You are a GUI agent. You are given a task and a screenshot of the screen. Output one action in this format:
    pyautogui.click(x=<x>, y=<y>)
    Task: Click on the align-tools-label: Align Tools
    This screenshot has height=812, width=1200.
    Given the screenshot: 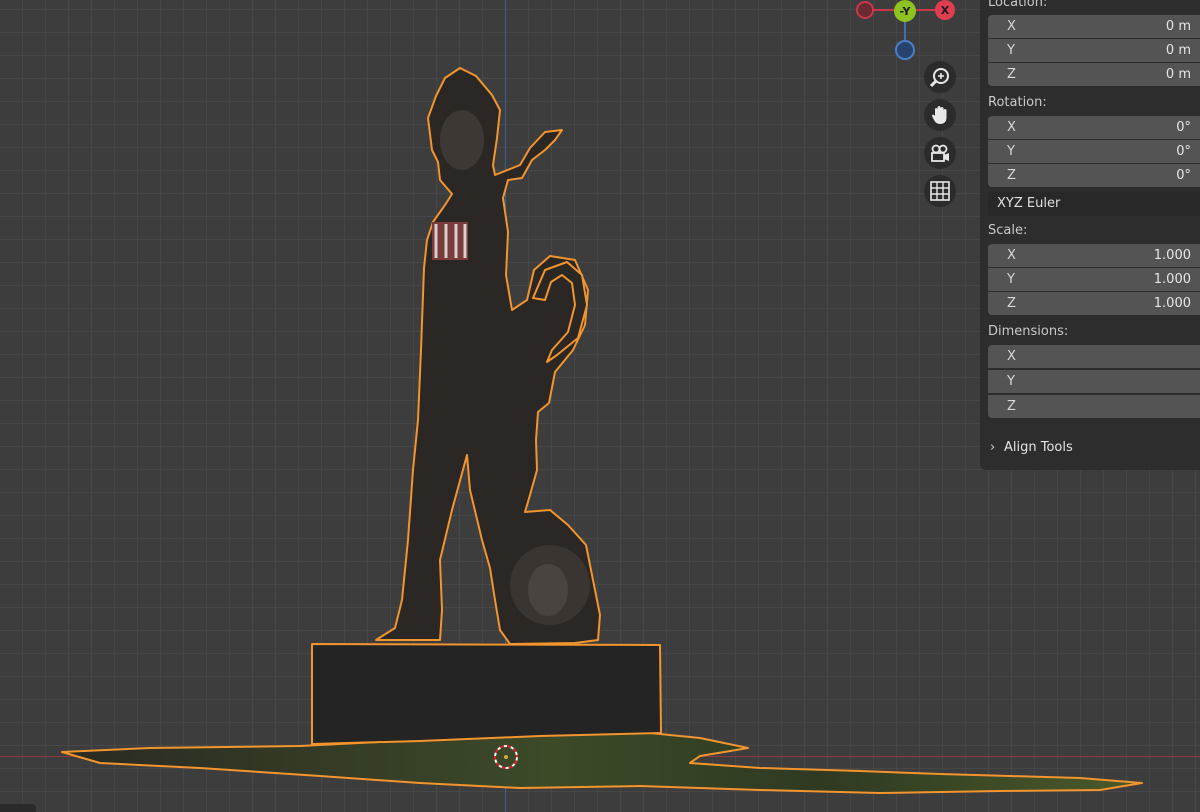 What is the action you would take?
    pyautogui.click(x=1038, y=447)
    